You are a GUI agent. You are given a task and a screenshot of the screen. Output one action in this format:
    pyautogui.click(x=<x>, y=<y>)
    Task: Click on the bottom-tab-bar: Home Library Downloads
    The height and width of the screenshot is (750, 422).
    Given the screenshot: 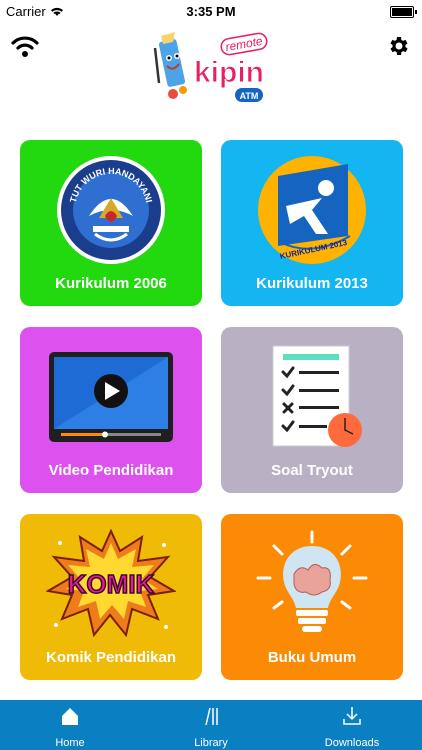 What is the action you would take?
    pyautogui.click(x=211, y=725)
    